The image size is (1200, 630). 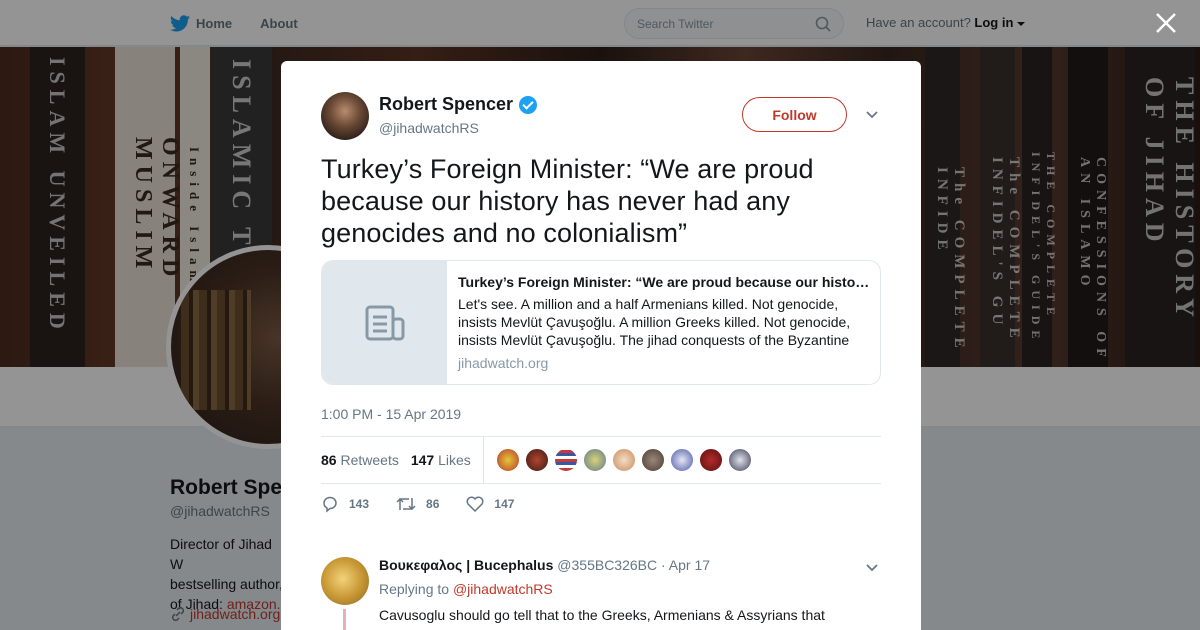 I want to click on author-name: Robert Spencer, so click(x=458, y=104).